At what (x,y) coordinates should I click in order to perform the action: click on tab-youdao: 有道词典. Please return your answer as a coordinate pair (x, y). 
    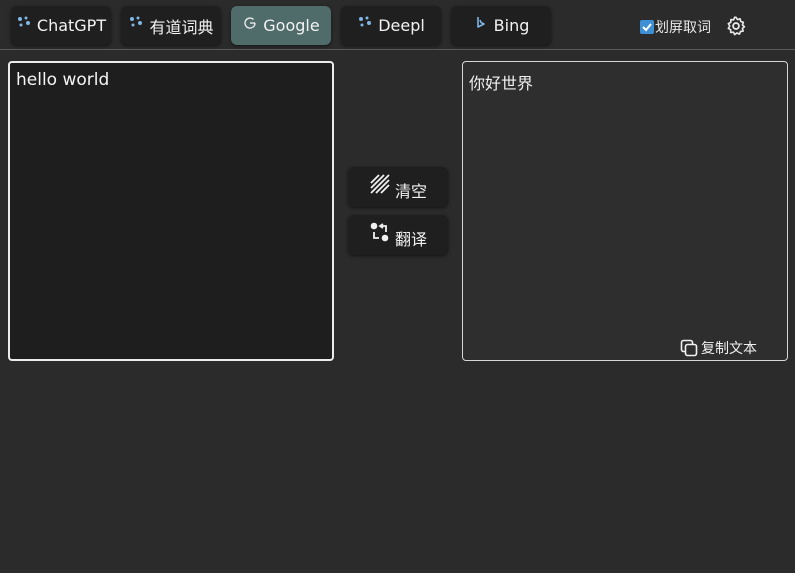
    Looking at the image, I should click on (171, 25).